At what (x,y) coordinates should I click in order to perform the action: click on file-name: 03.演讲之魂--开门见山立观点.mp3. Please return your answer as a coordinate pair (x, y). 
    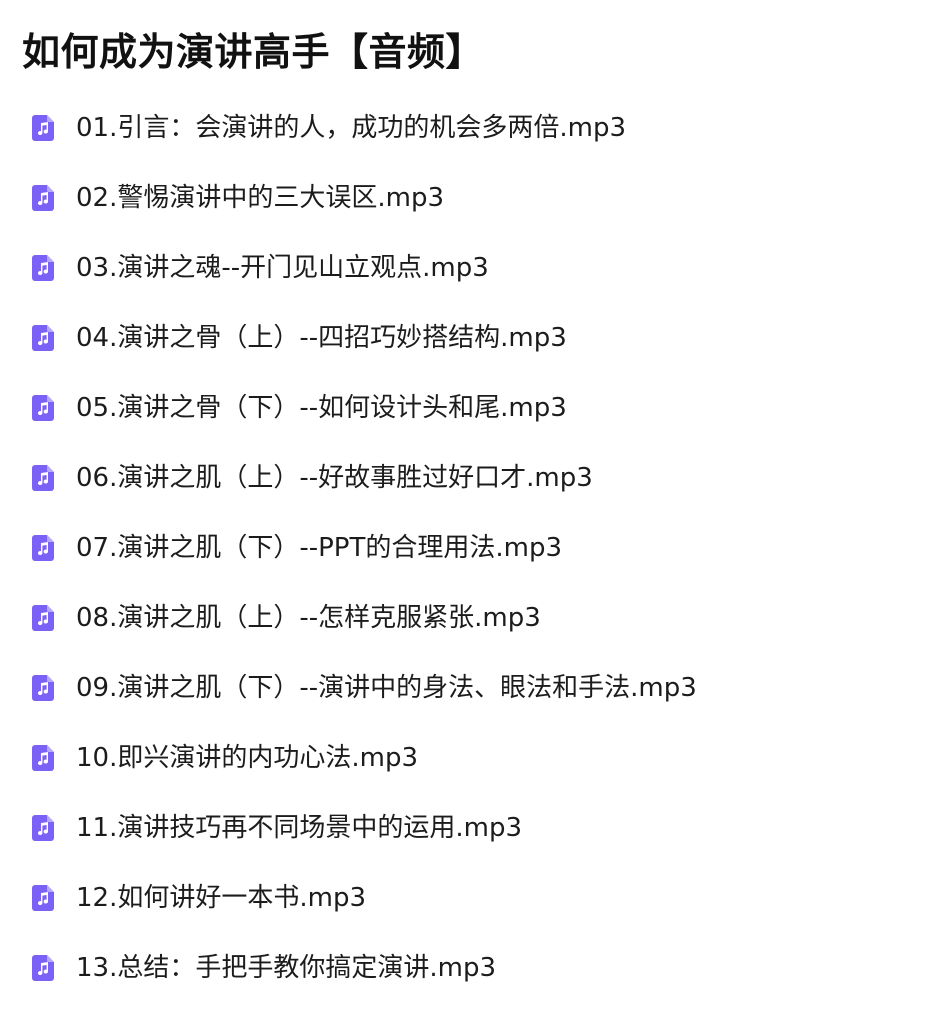
    Looking at the image, I should click on (282, 268).